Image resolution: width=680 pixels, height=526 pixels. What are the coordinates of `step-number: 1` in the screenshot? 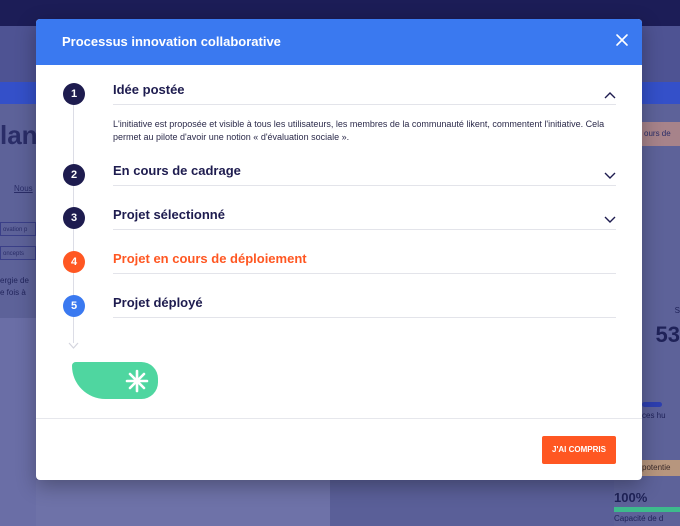 It's located at (74, 94).